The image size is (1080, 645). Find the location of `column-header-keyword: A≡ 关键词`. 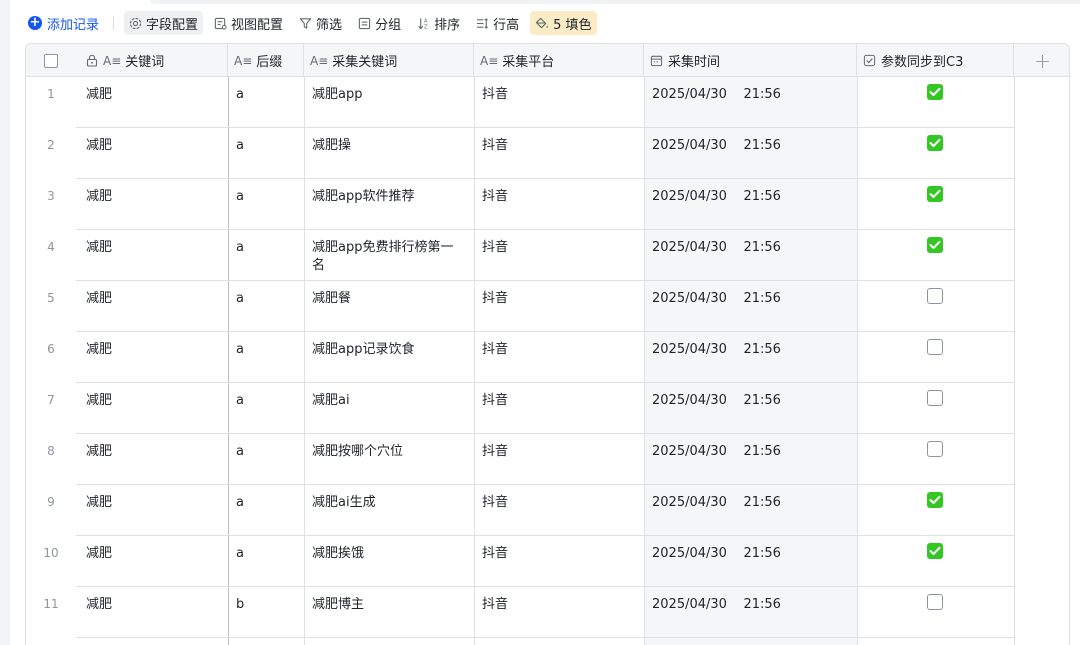

column-header-keyword: A≡ 关键词 is located at coordinates (152, 60).